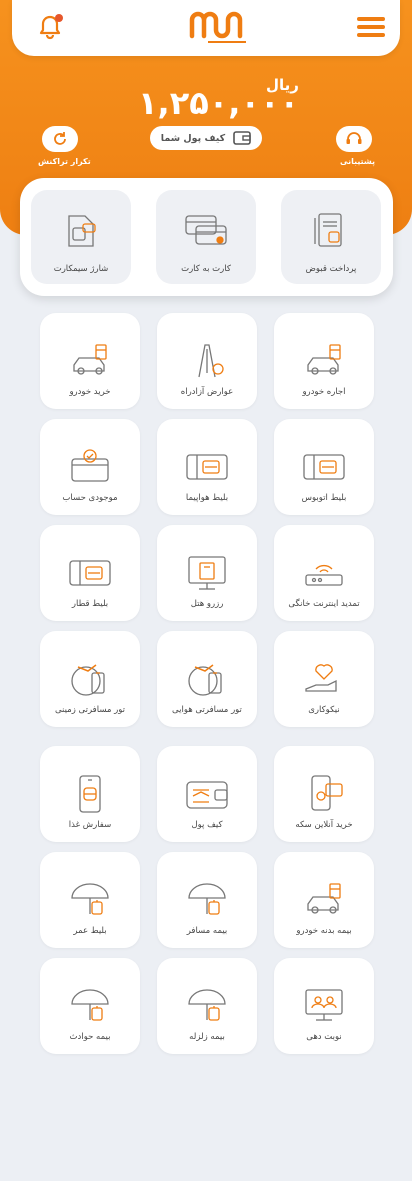  What do you see at coordinates (328, 230) in the screenshot?
I see `bill-icon` at bounding box center [328, 230].